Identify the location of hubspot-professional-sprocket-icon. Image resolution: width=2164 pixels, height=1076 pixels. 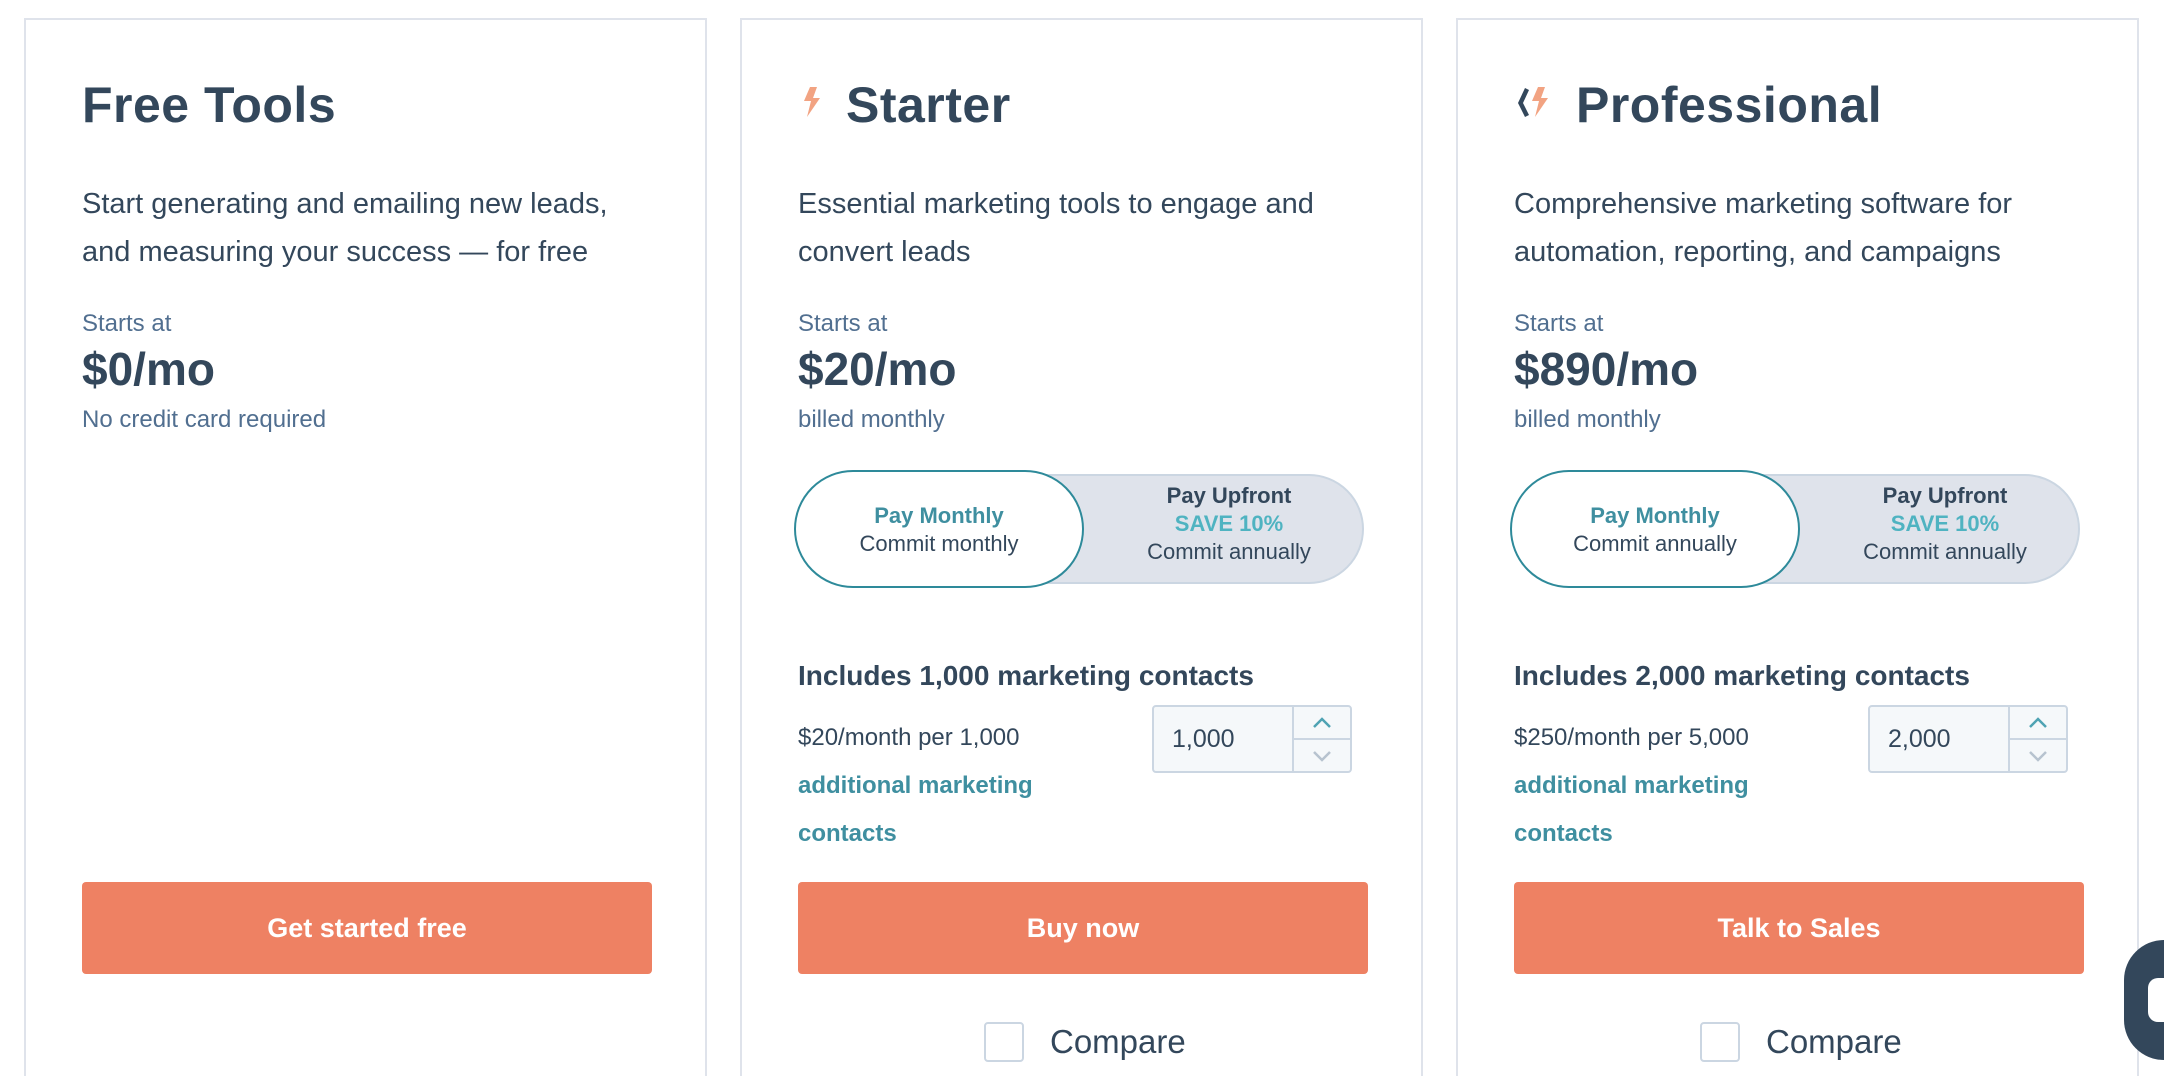
(1534, 105).